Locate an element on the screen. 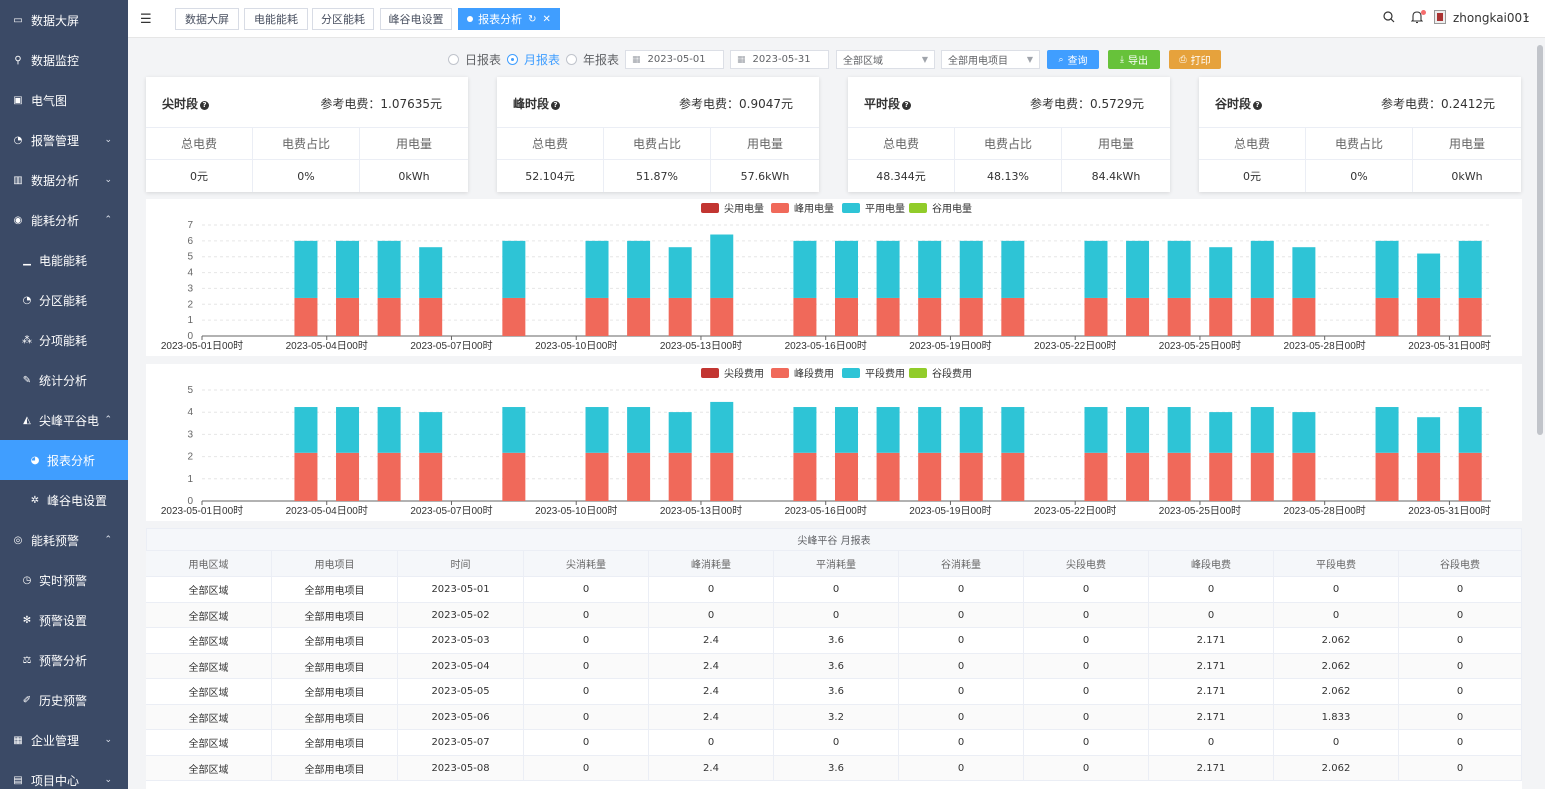 This screenshot has width=1545, height=789. end-date-input: ▦ 2023-05-31 is located at coordinates (779, 59).